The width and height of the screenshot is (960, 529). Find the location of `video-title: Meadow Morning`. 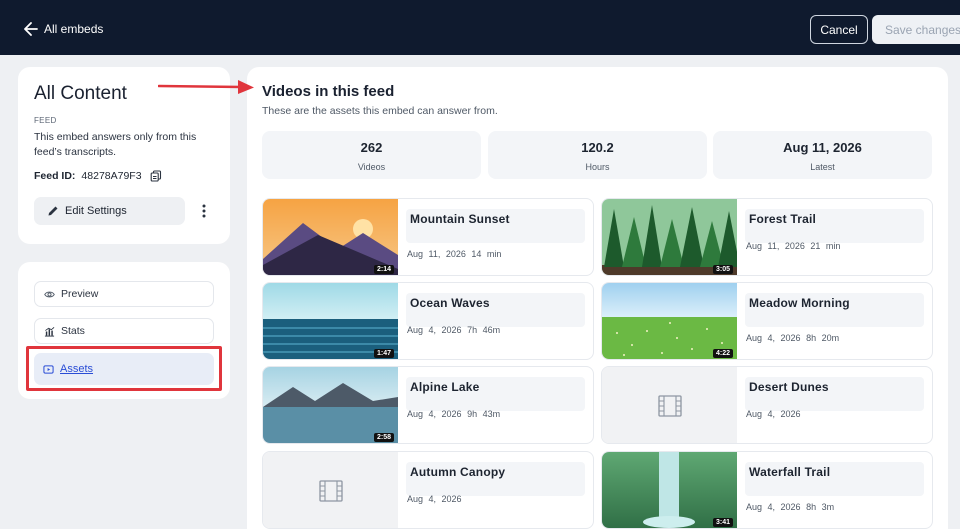

video-title: Meadow Morning is located at coordinates (799, 303).